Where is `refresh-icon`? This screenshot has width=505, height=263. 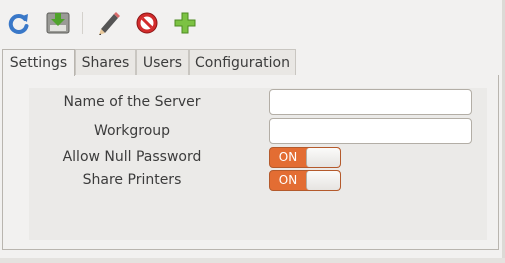 refresh-icon is located at coordinates (18, 24).